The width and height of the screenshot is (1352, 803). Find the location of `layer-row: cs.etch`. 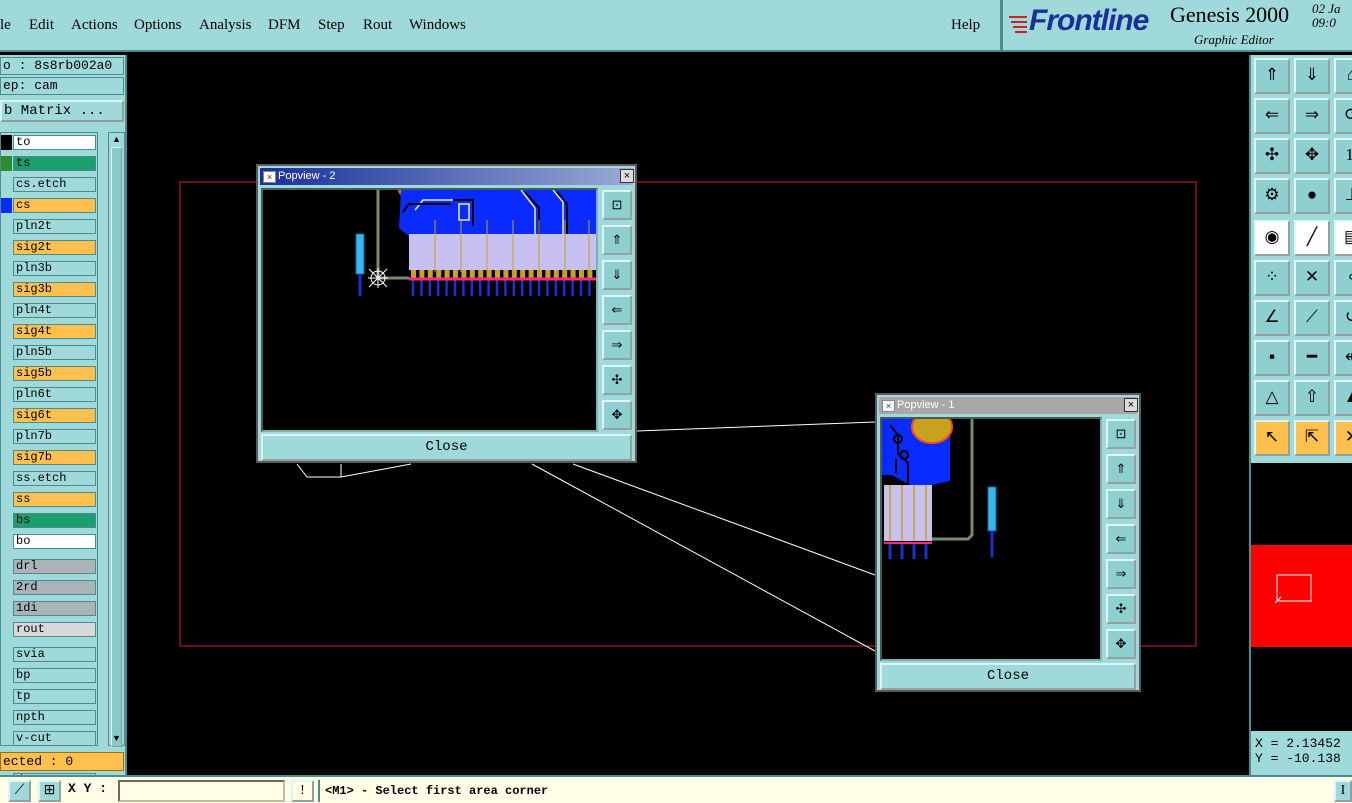

layer-row: cs.etch is located at coordinates (49, 184).